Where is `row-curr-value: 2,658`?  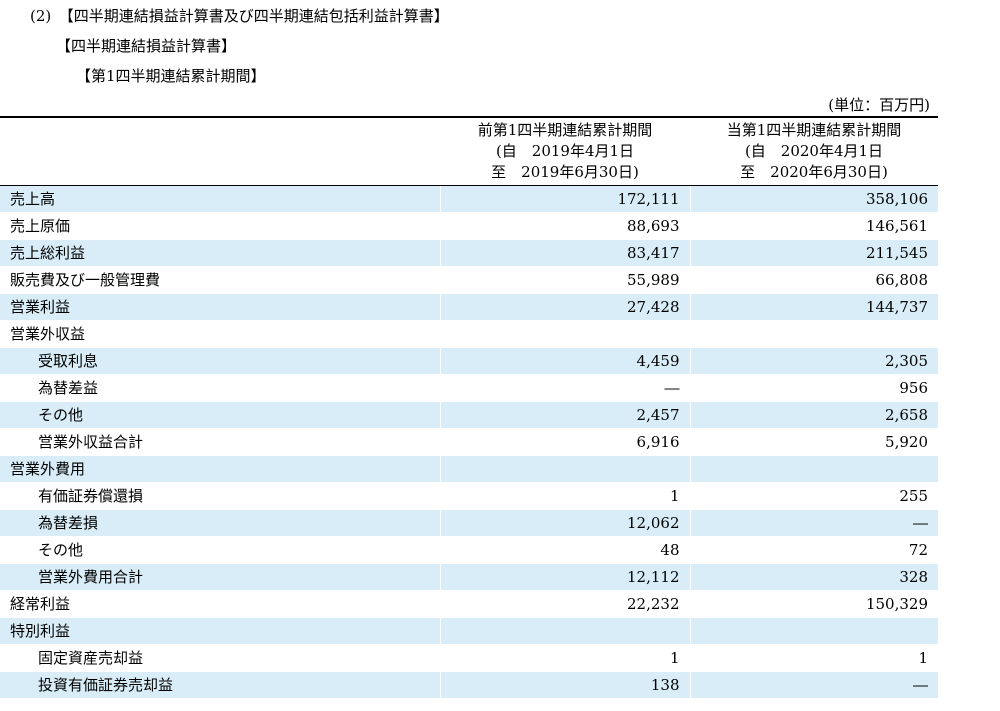
row-curr-value: 2,658 is located at coordinates (813, 415).